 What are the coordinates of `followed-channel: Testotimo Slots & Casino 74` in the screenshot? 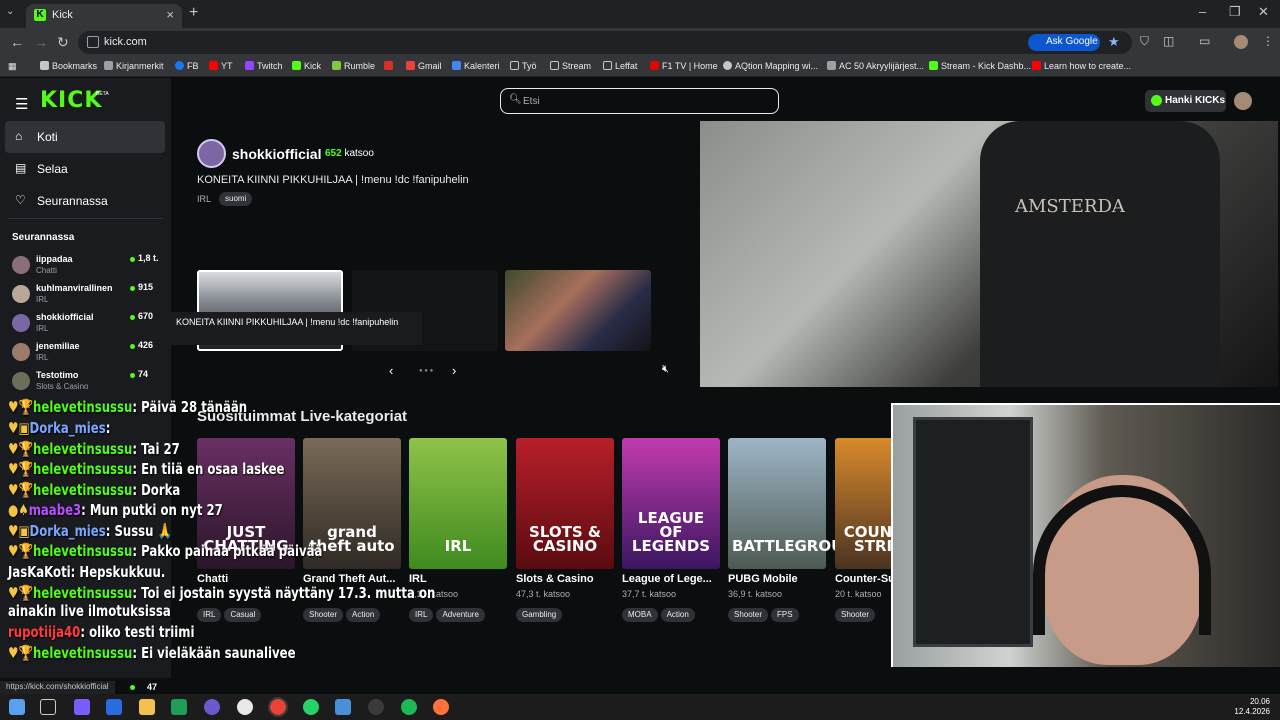 It's located at (85, 381).